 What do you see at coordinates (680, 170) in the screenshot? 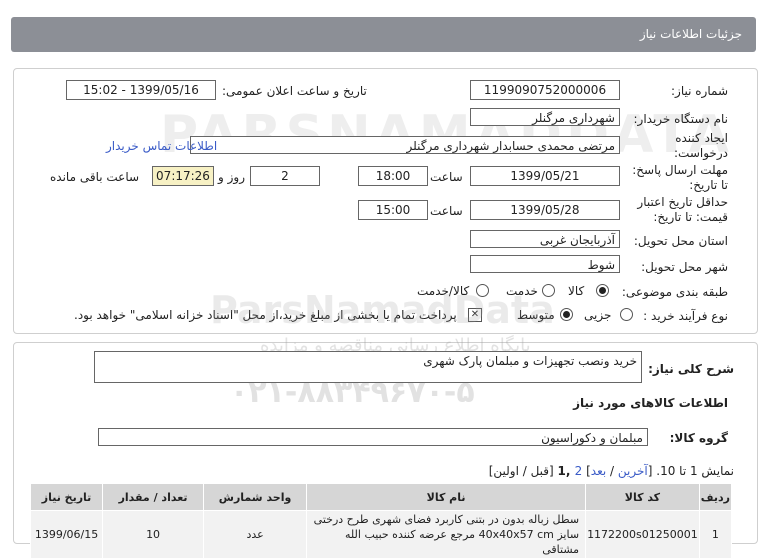
I see `reply-deadline-label: مهلت ارسال پاسخ:` at bounding box center [680, 170].